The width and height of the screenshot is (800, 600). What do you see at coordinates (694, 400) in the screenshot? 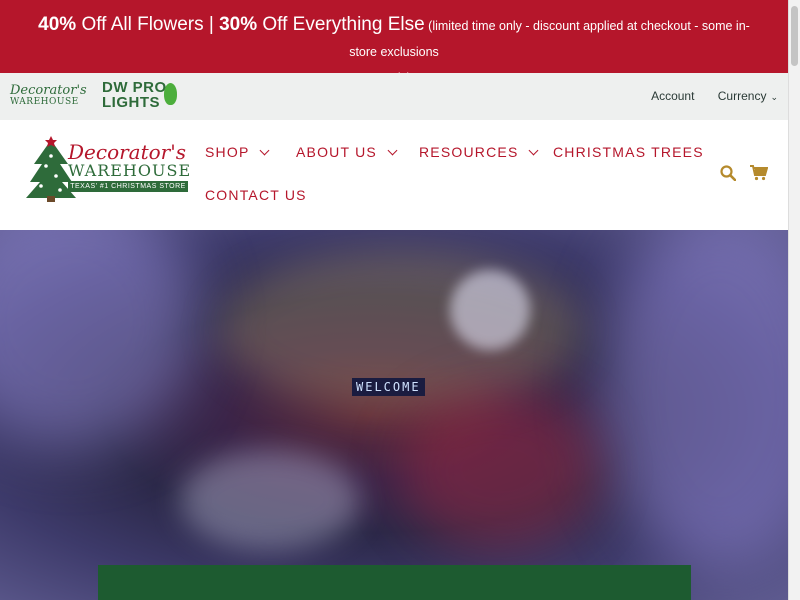
I see `hero-decor-right` at bounding box center [694, 400].